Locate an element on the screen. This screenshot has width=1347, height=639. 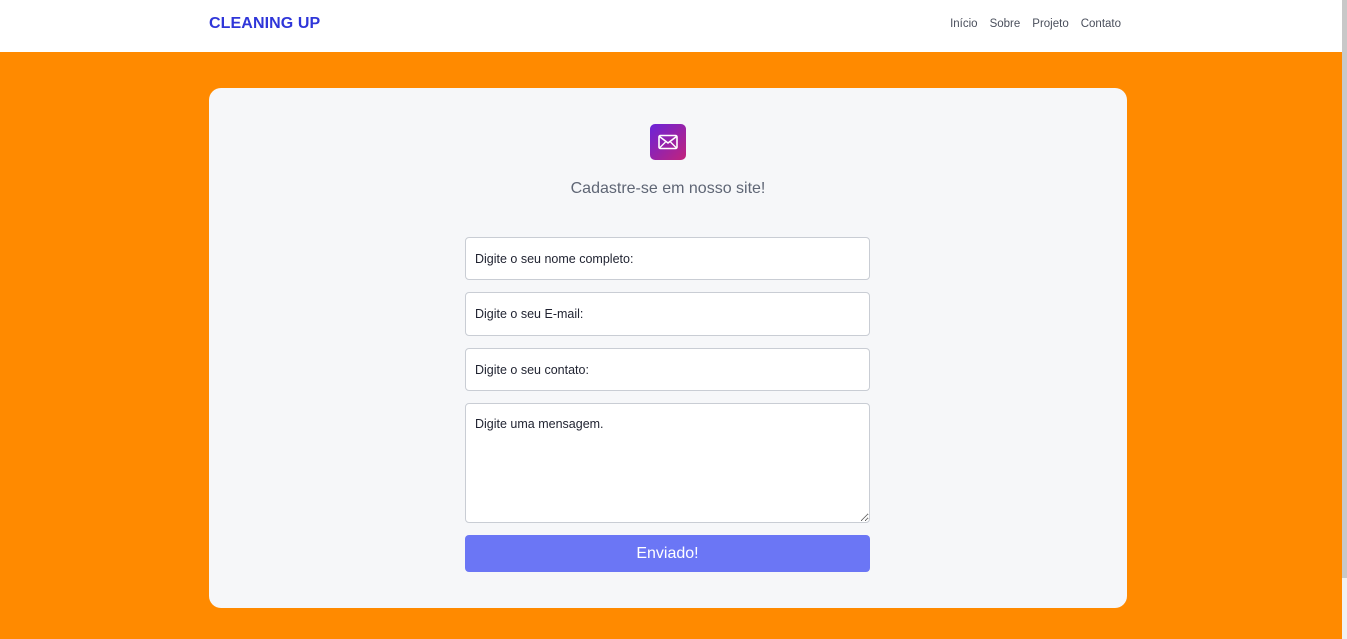
nav-link-contato: Contato is located at coordinates (1101, 24).